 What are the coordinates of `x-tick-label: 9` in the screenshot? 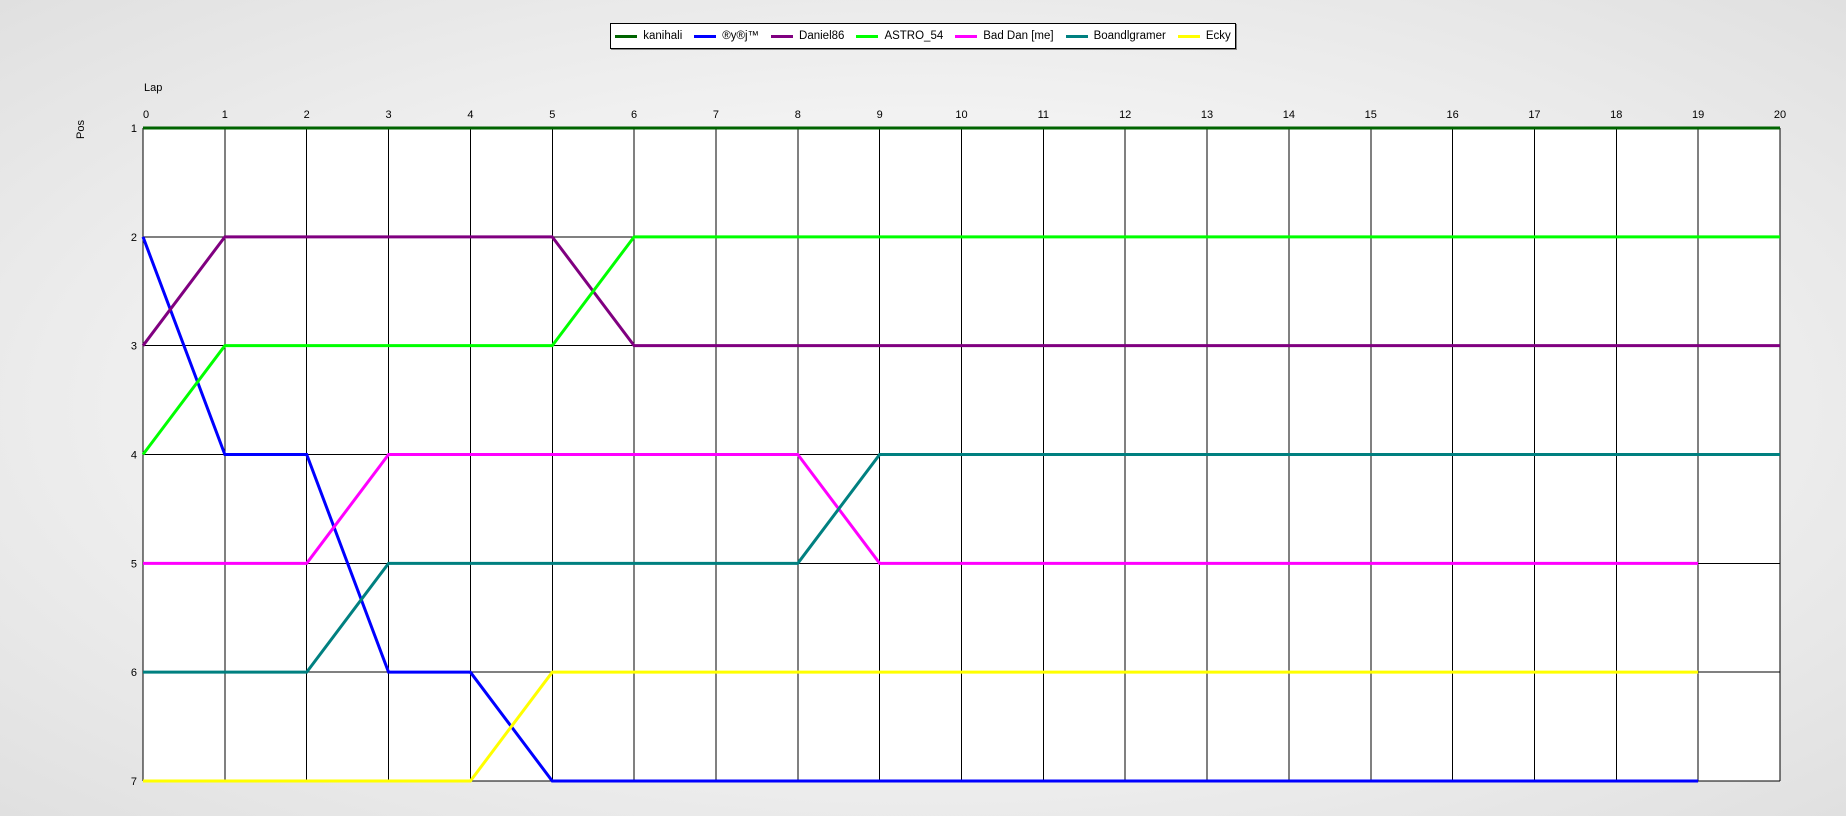 It's located at (880, 115).